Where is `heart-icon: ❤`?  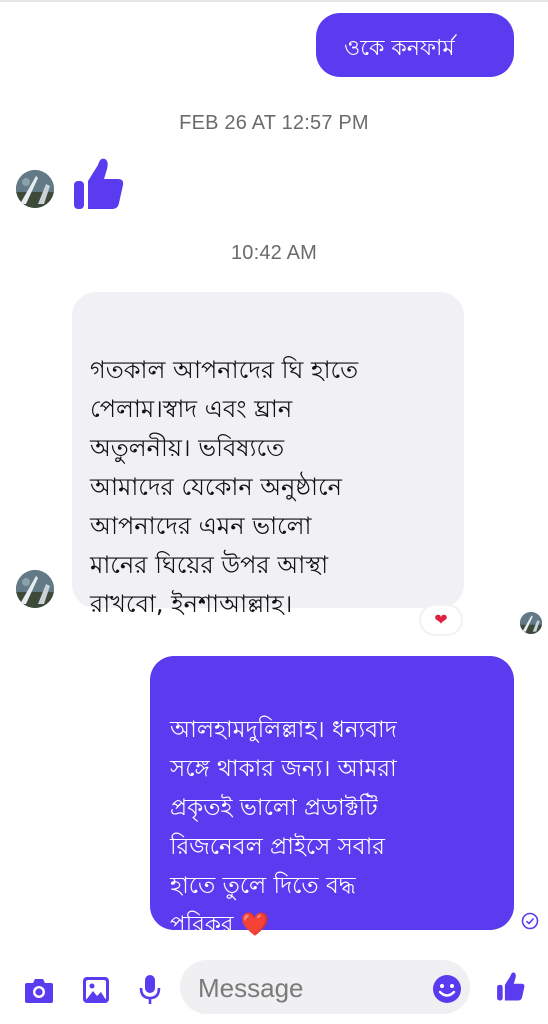 heart-icon: ❤ is located at coordinates (441, 619).